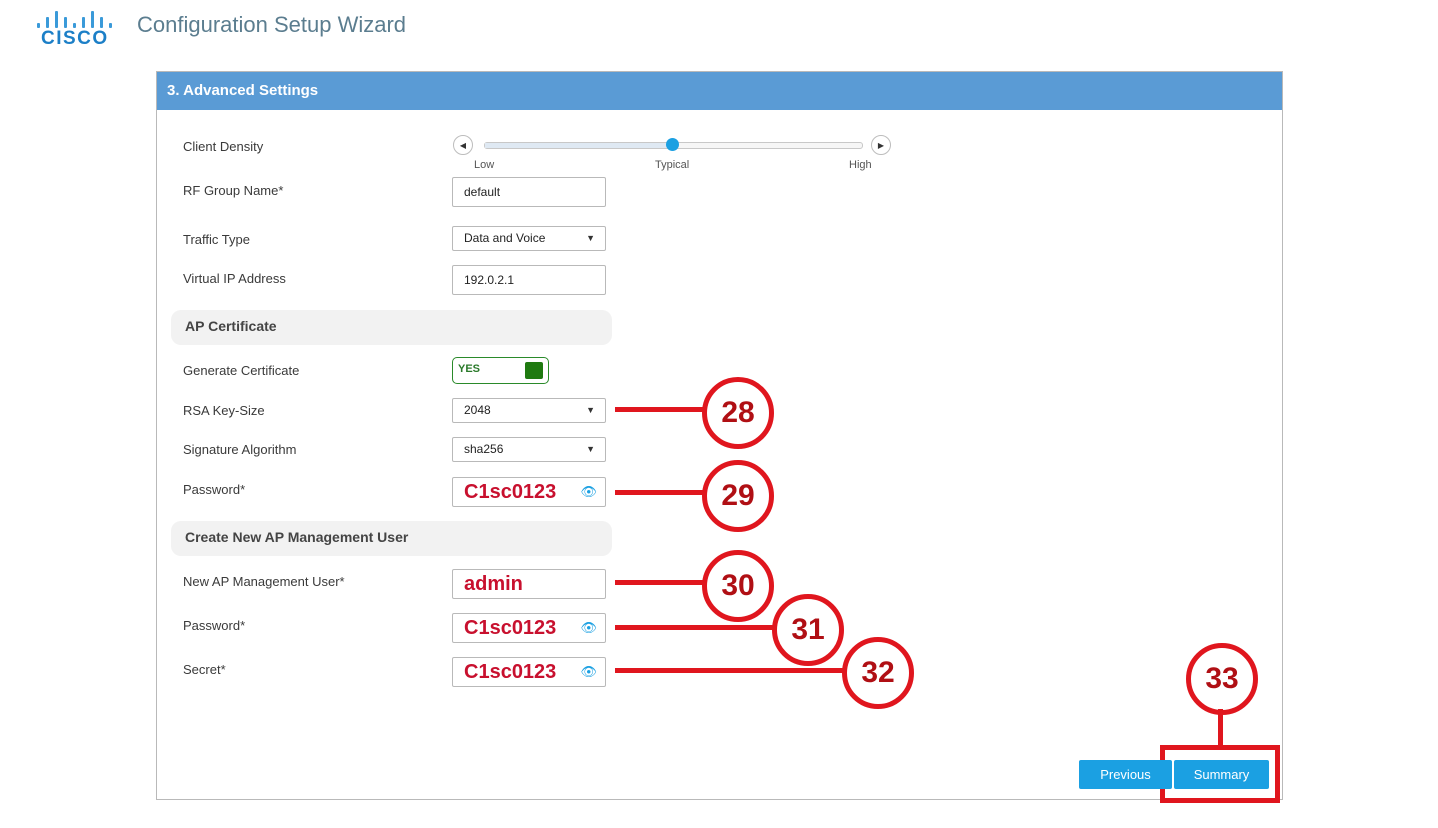 Image resolution: width=1438 pixels, height=828 pixels. What do you see at coordinates (216, 239) in the screenshot?
I see `traffic-type-label: Traffic Type` at bounding box center [216, 239].